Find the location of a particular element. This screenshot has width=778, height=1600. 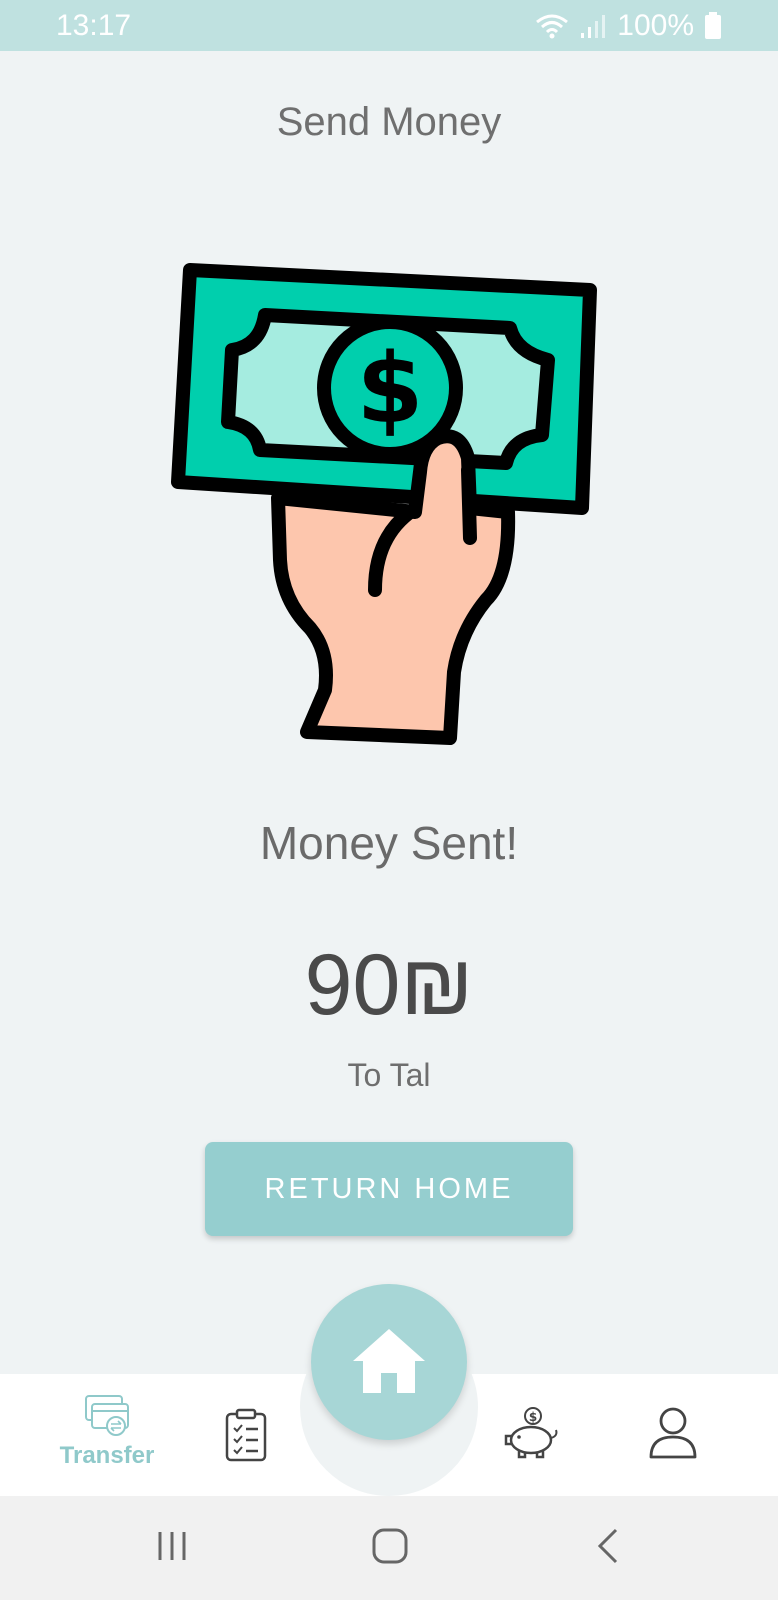

nav-transactions is located at coordinates (246, 1435).